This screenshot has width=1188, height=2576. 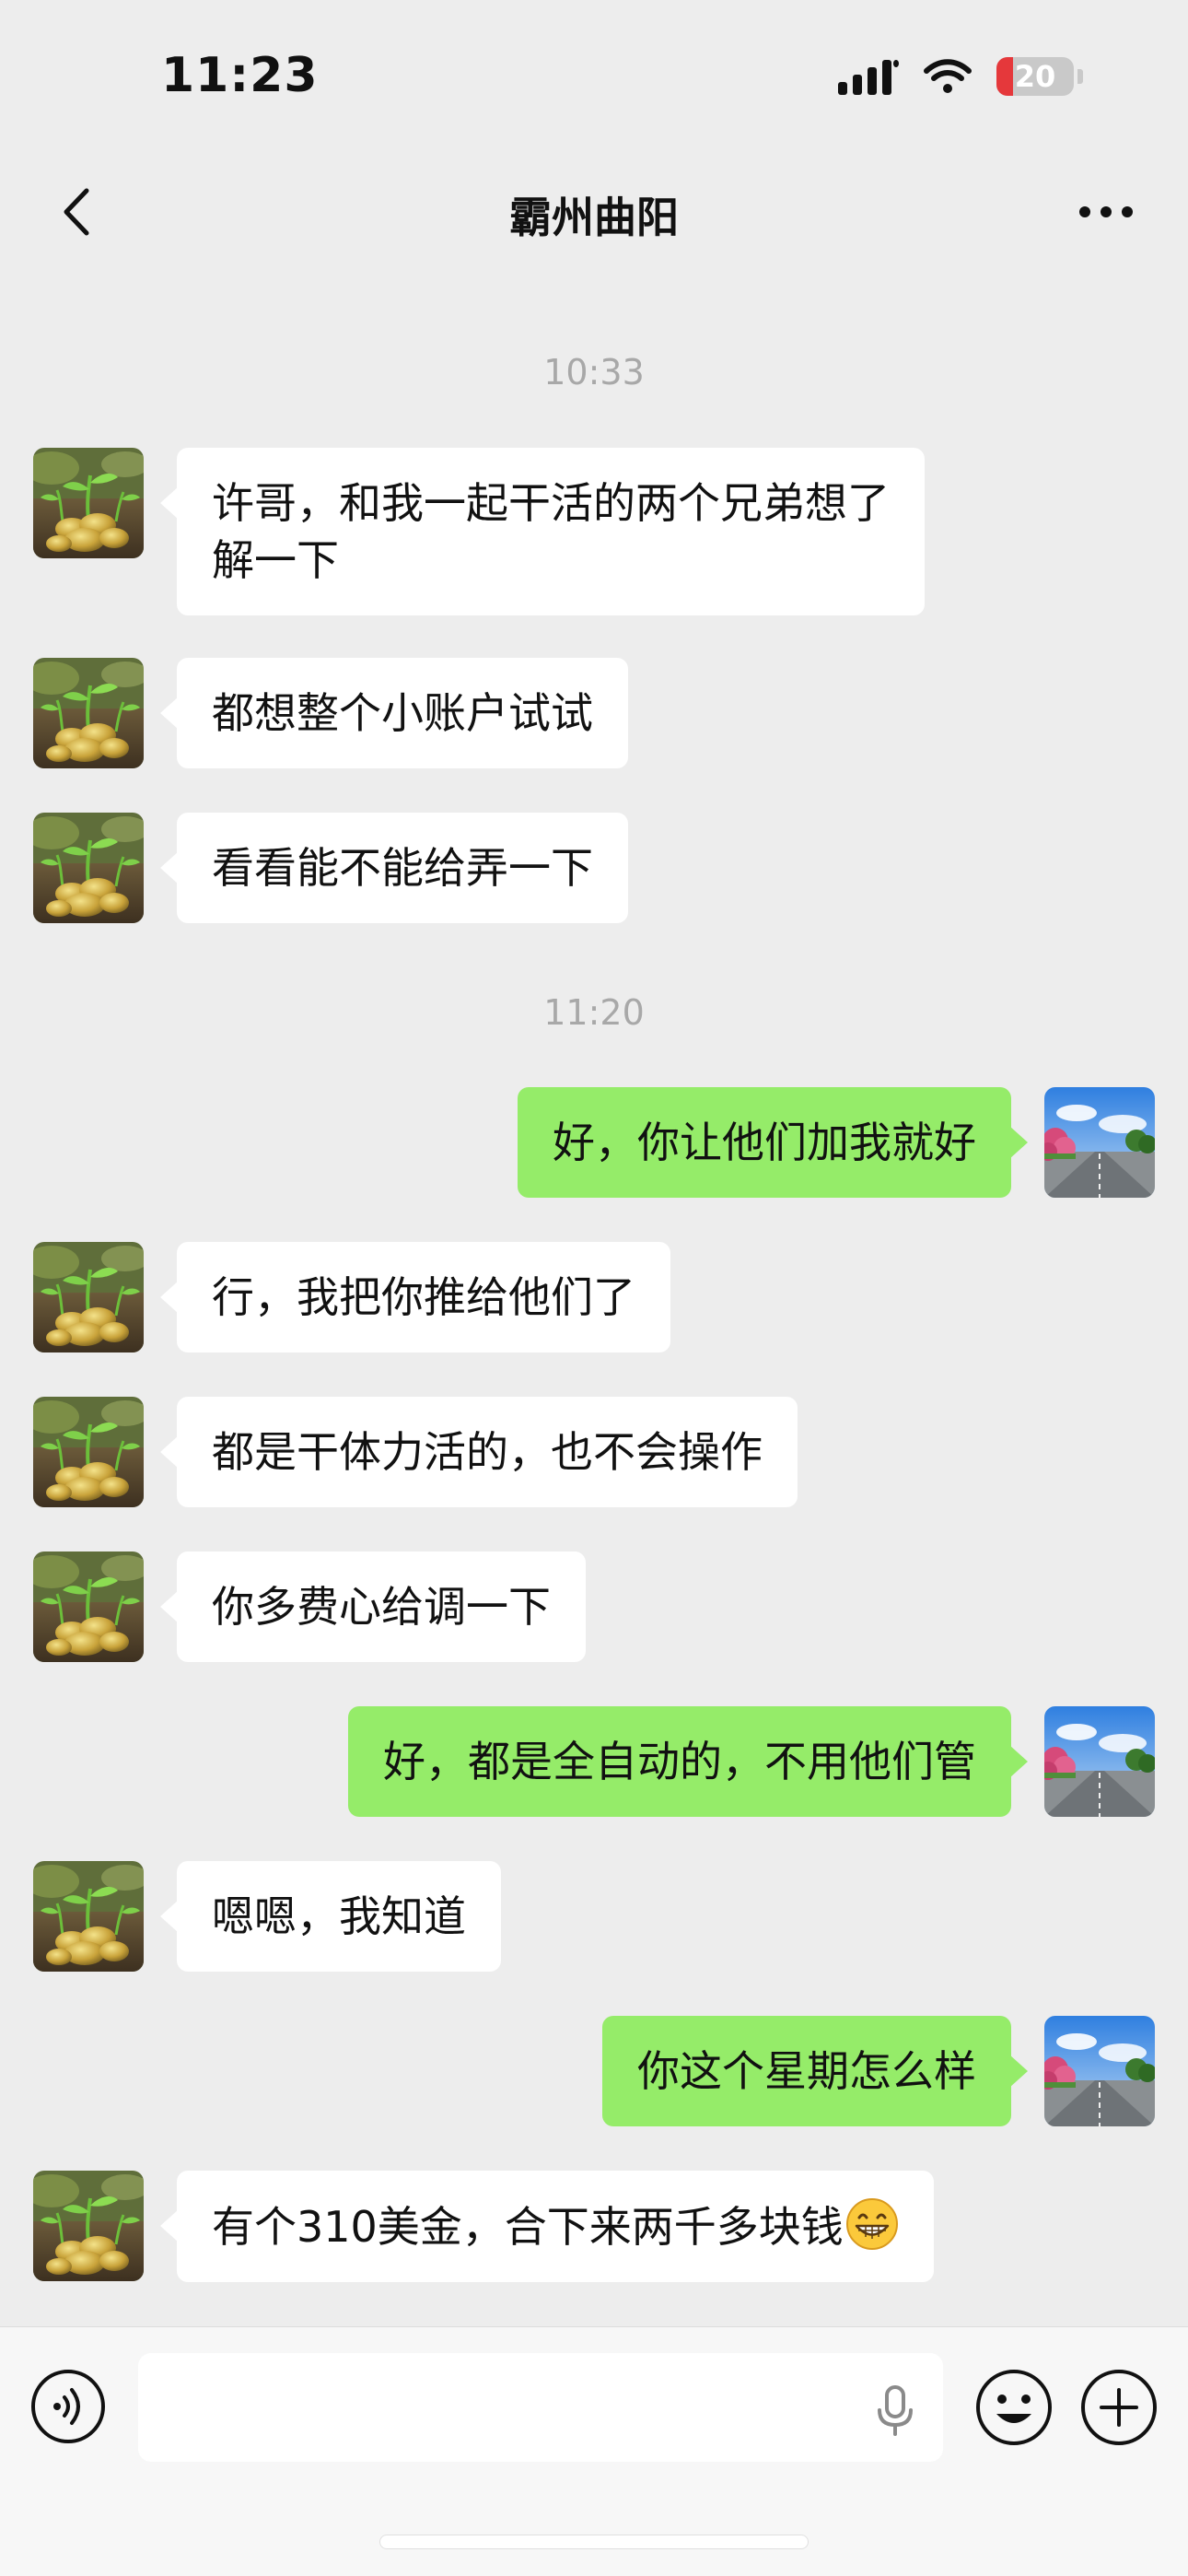 I want to click on message-bubble: 看看能不能给弄一下, so click(x=394, y=868).